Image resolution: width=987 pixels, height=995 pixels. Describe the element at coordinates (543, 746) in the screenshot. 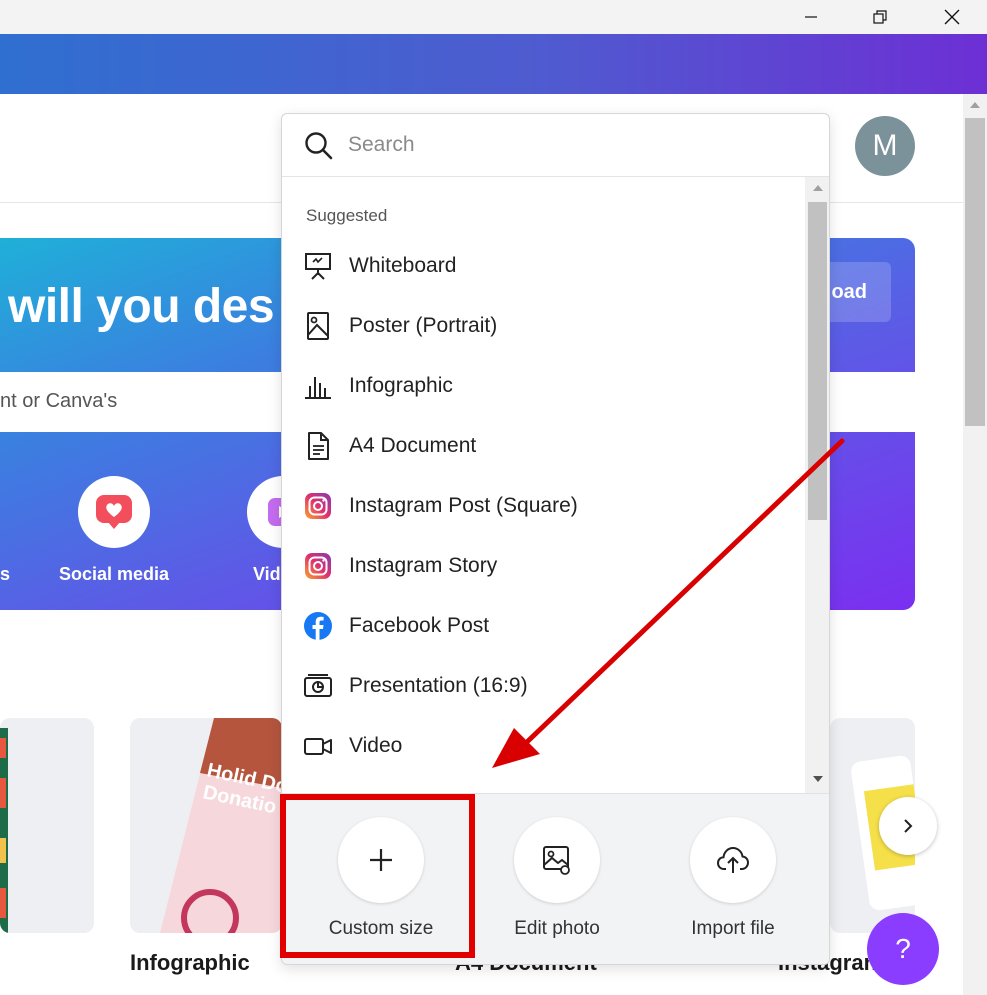

I see `menu-item-video: Video` at that location.